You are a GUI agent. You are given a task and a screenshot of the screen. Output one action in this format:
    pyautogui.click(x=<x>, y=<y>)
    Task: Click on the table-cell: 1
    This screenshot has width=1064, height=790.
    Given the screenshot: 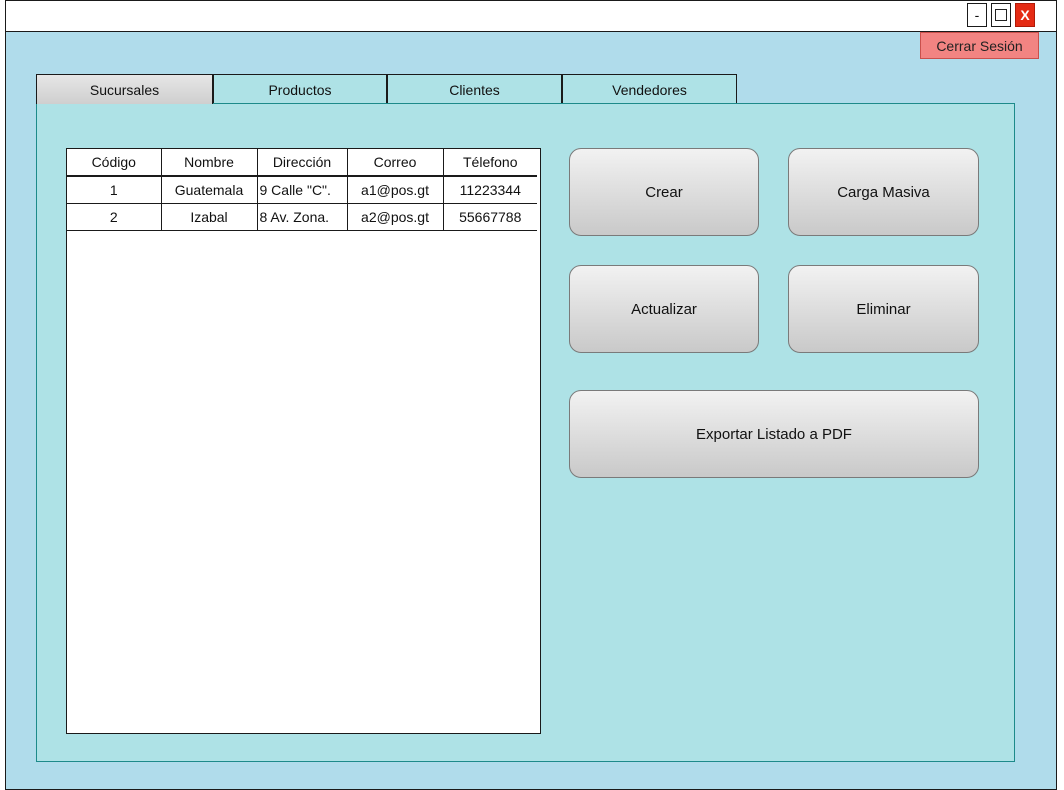 What is the action you would take?
    pyautogui.click(x=114, y=189)
    